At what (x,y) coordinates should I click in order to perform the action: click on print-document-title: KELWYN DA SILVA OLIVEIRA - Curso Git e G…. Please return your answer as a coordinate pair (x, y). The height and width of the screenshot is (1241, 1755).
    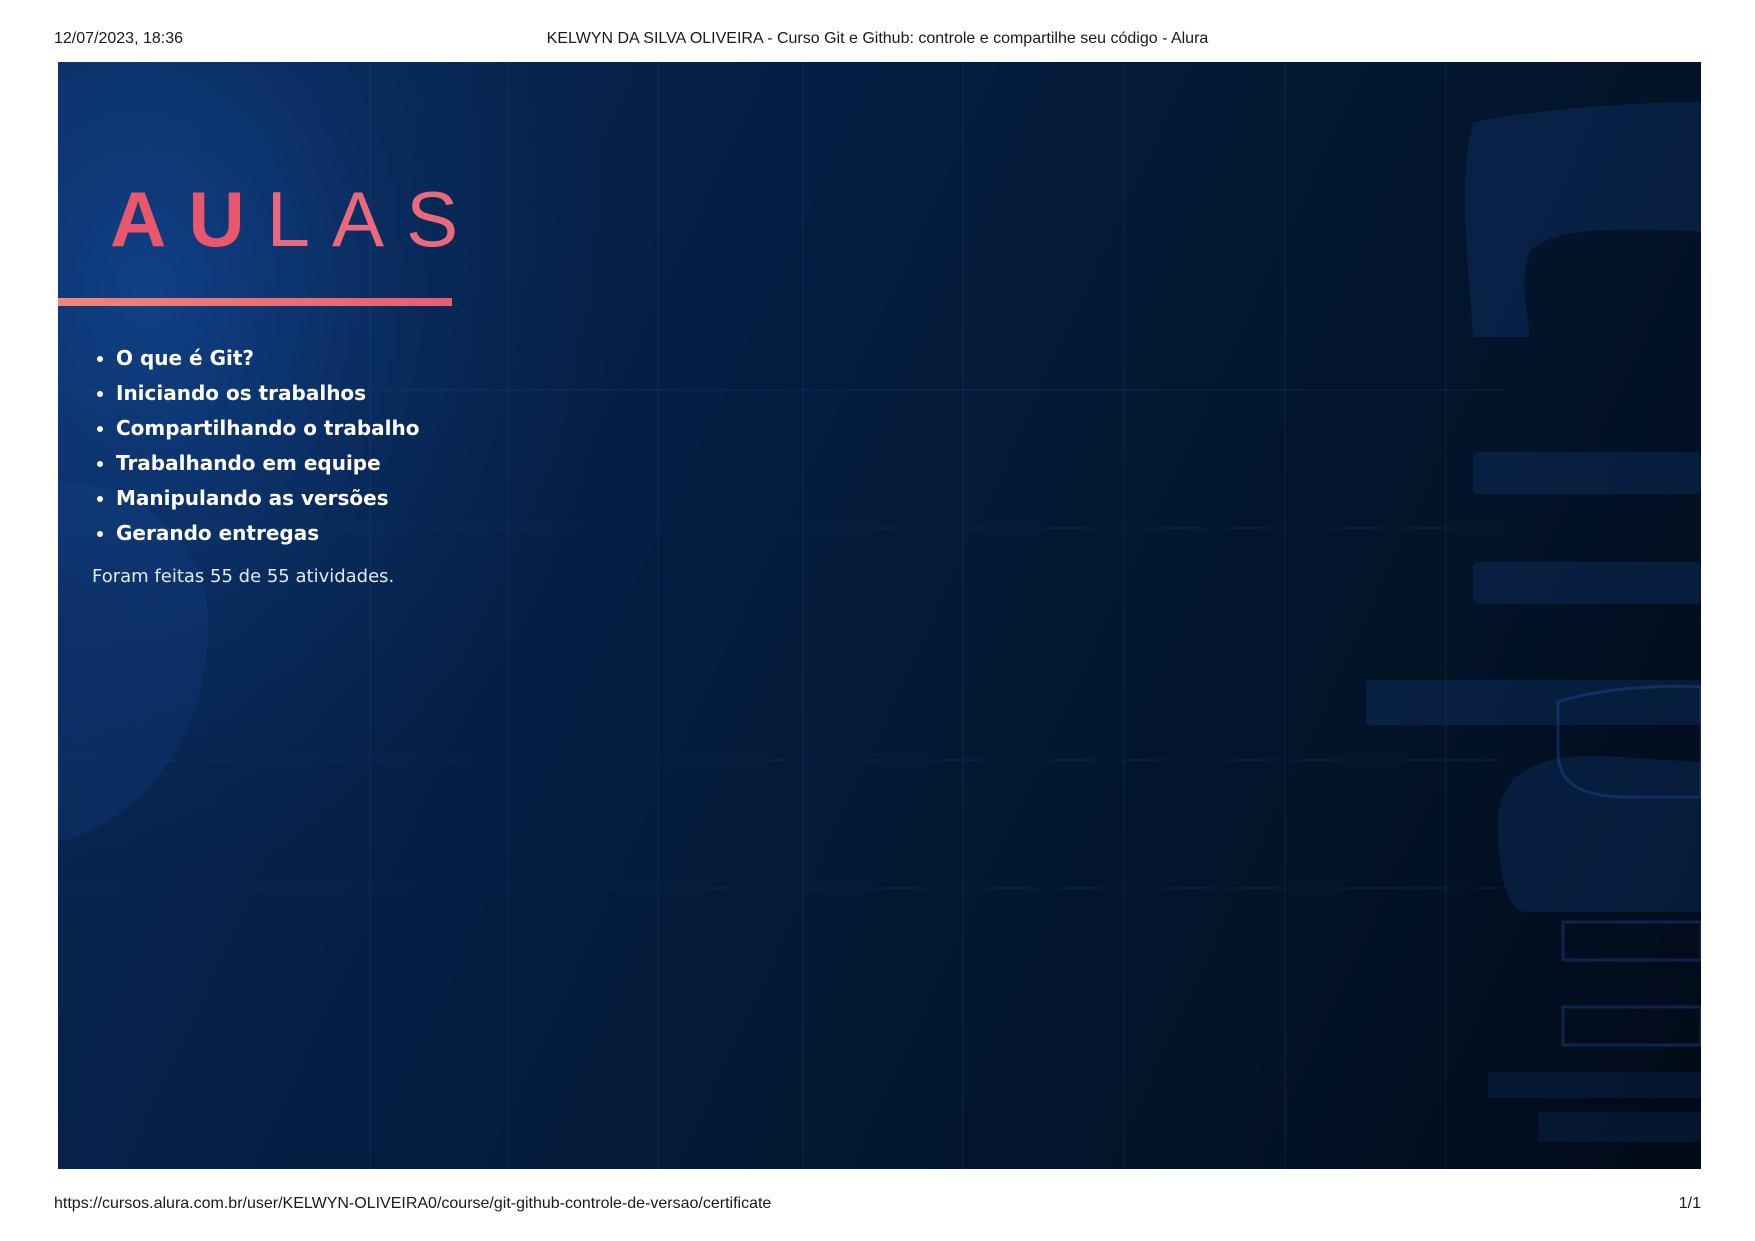
    Looking at the image, I should click on (877, 38).